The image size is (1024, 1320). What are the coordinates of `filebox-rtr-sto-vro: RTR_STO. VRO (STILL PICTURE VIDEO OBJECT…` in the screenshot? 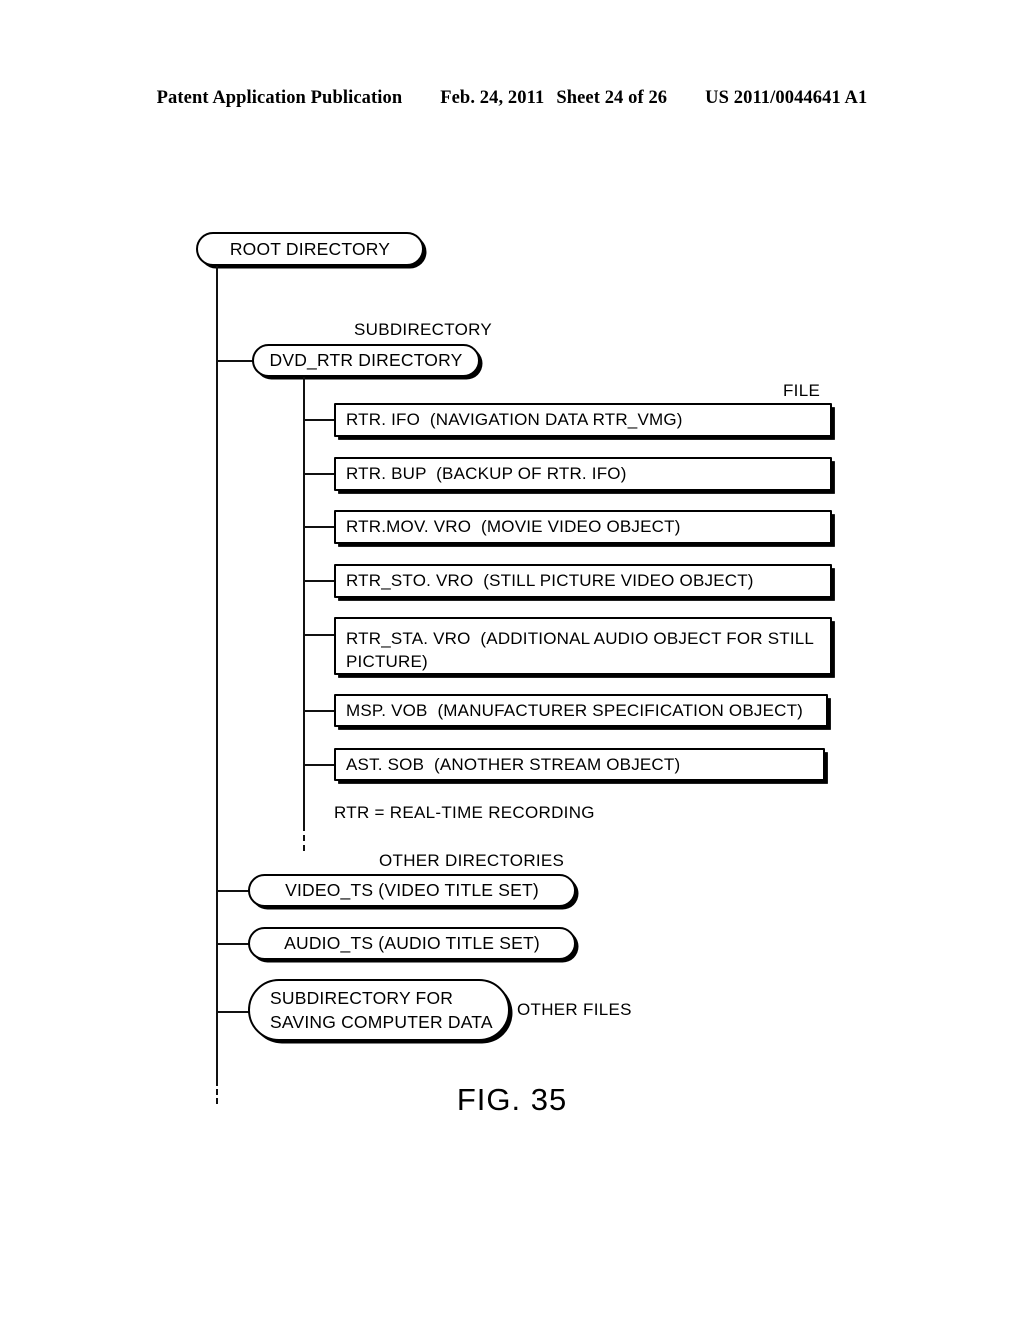 It's located at (583, 581).